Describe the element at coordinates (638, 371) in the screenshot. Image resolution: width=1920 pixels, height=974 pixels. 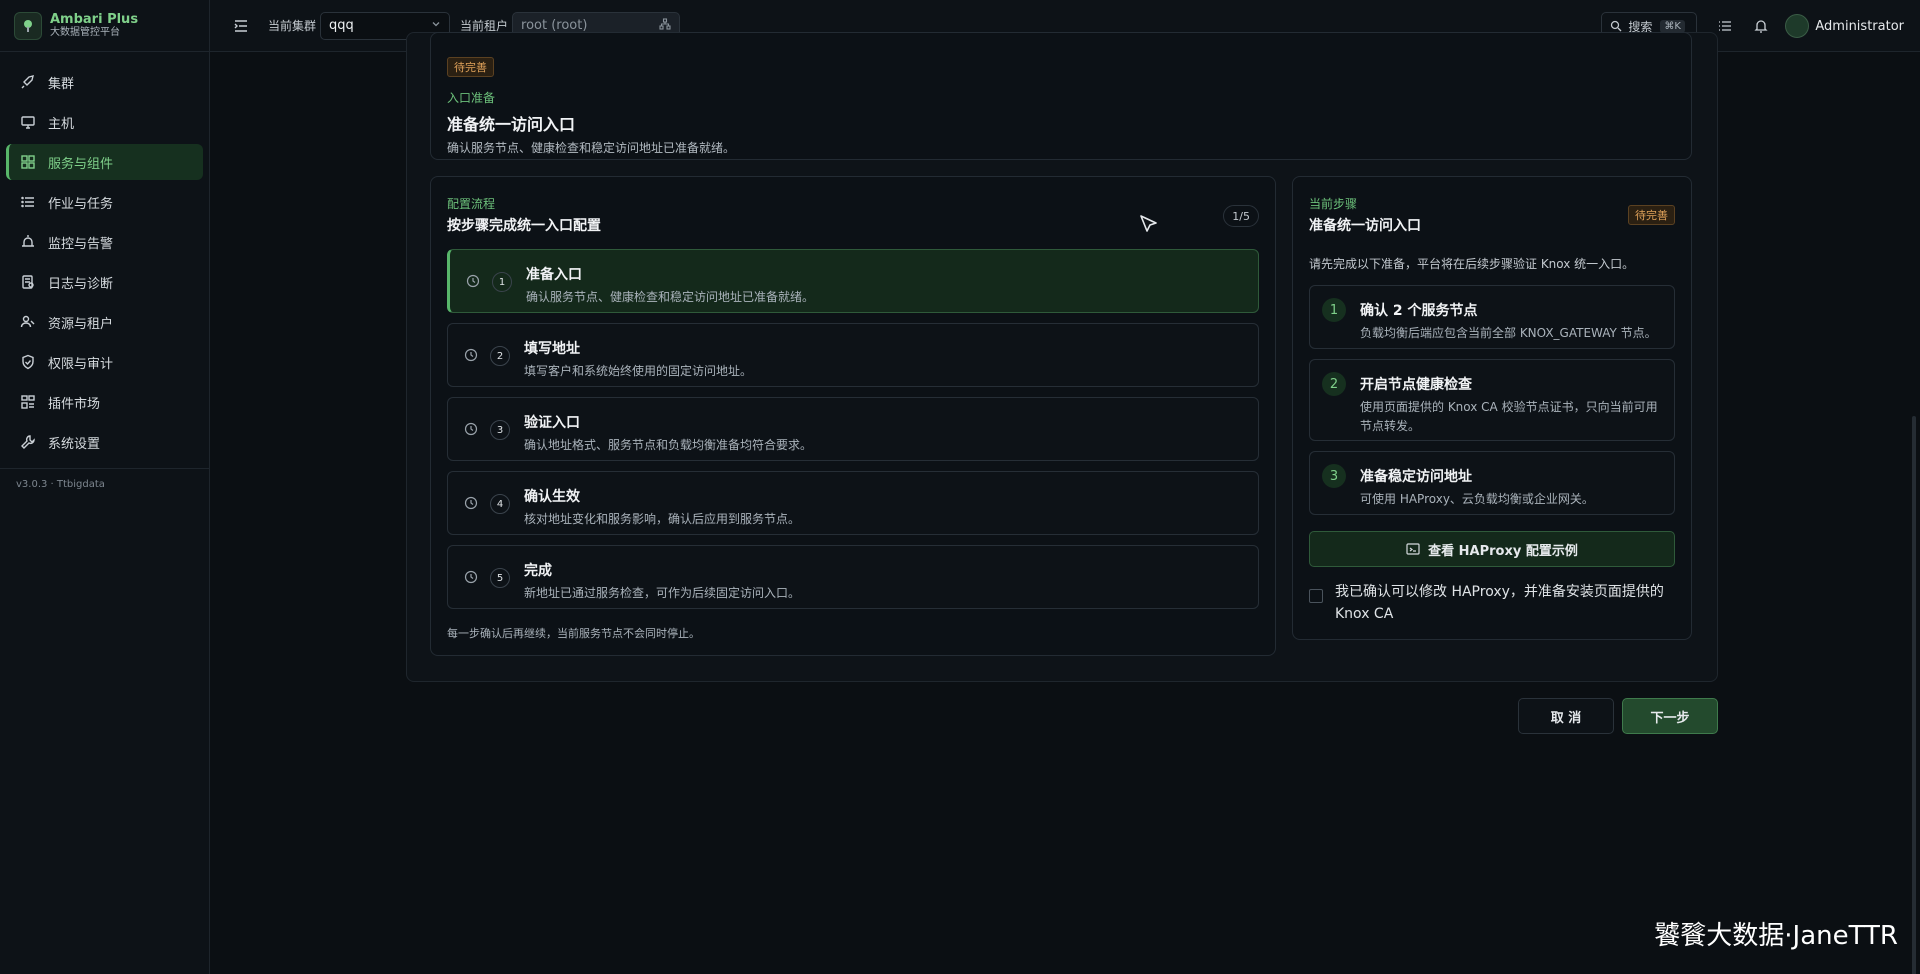
I see `step-description: 填写客户和系统始终使用的固定访问地址。` at that location.